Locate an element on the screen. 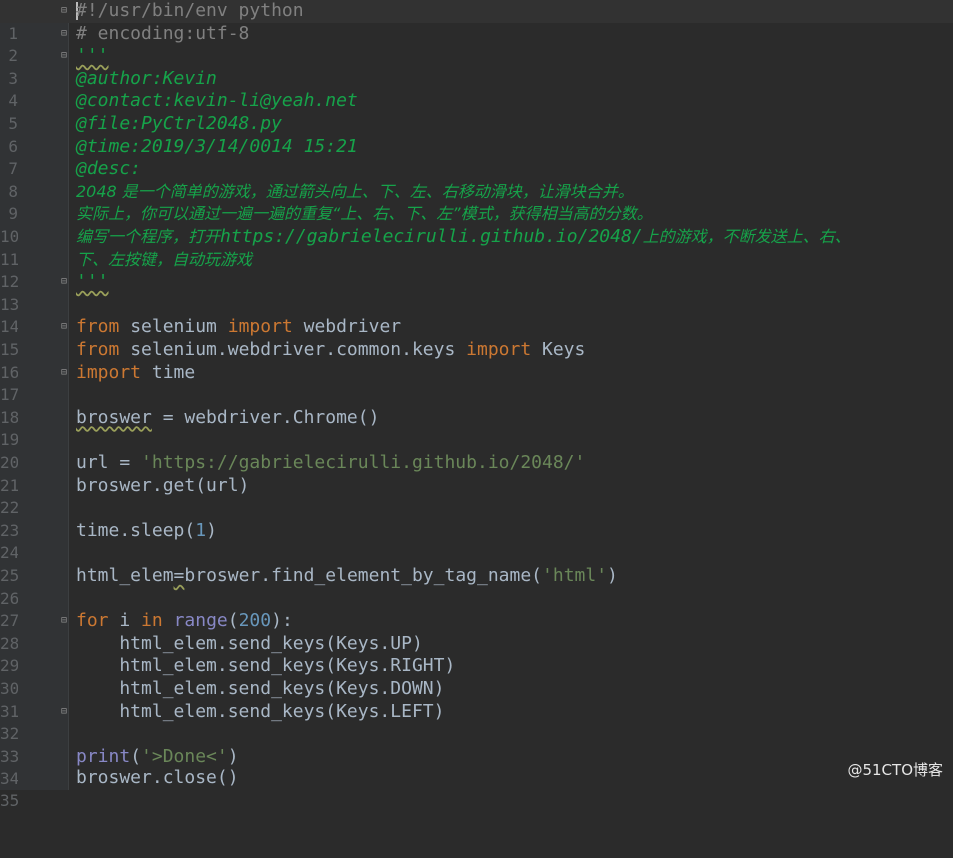 The width and height of the screenshot is (953, 858). docstring-contact: @contact:kevin-li@yeah.net is located at coordinates (217, 101).